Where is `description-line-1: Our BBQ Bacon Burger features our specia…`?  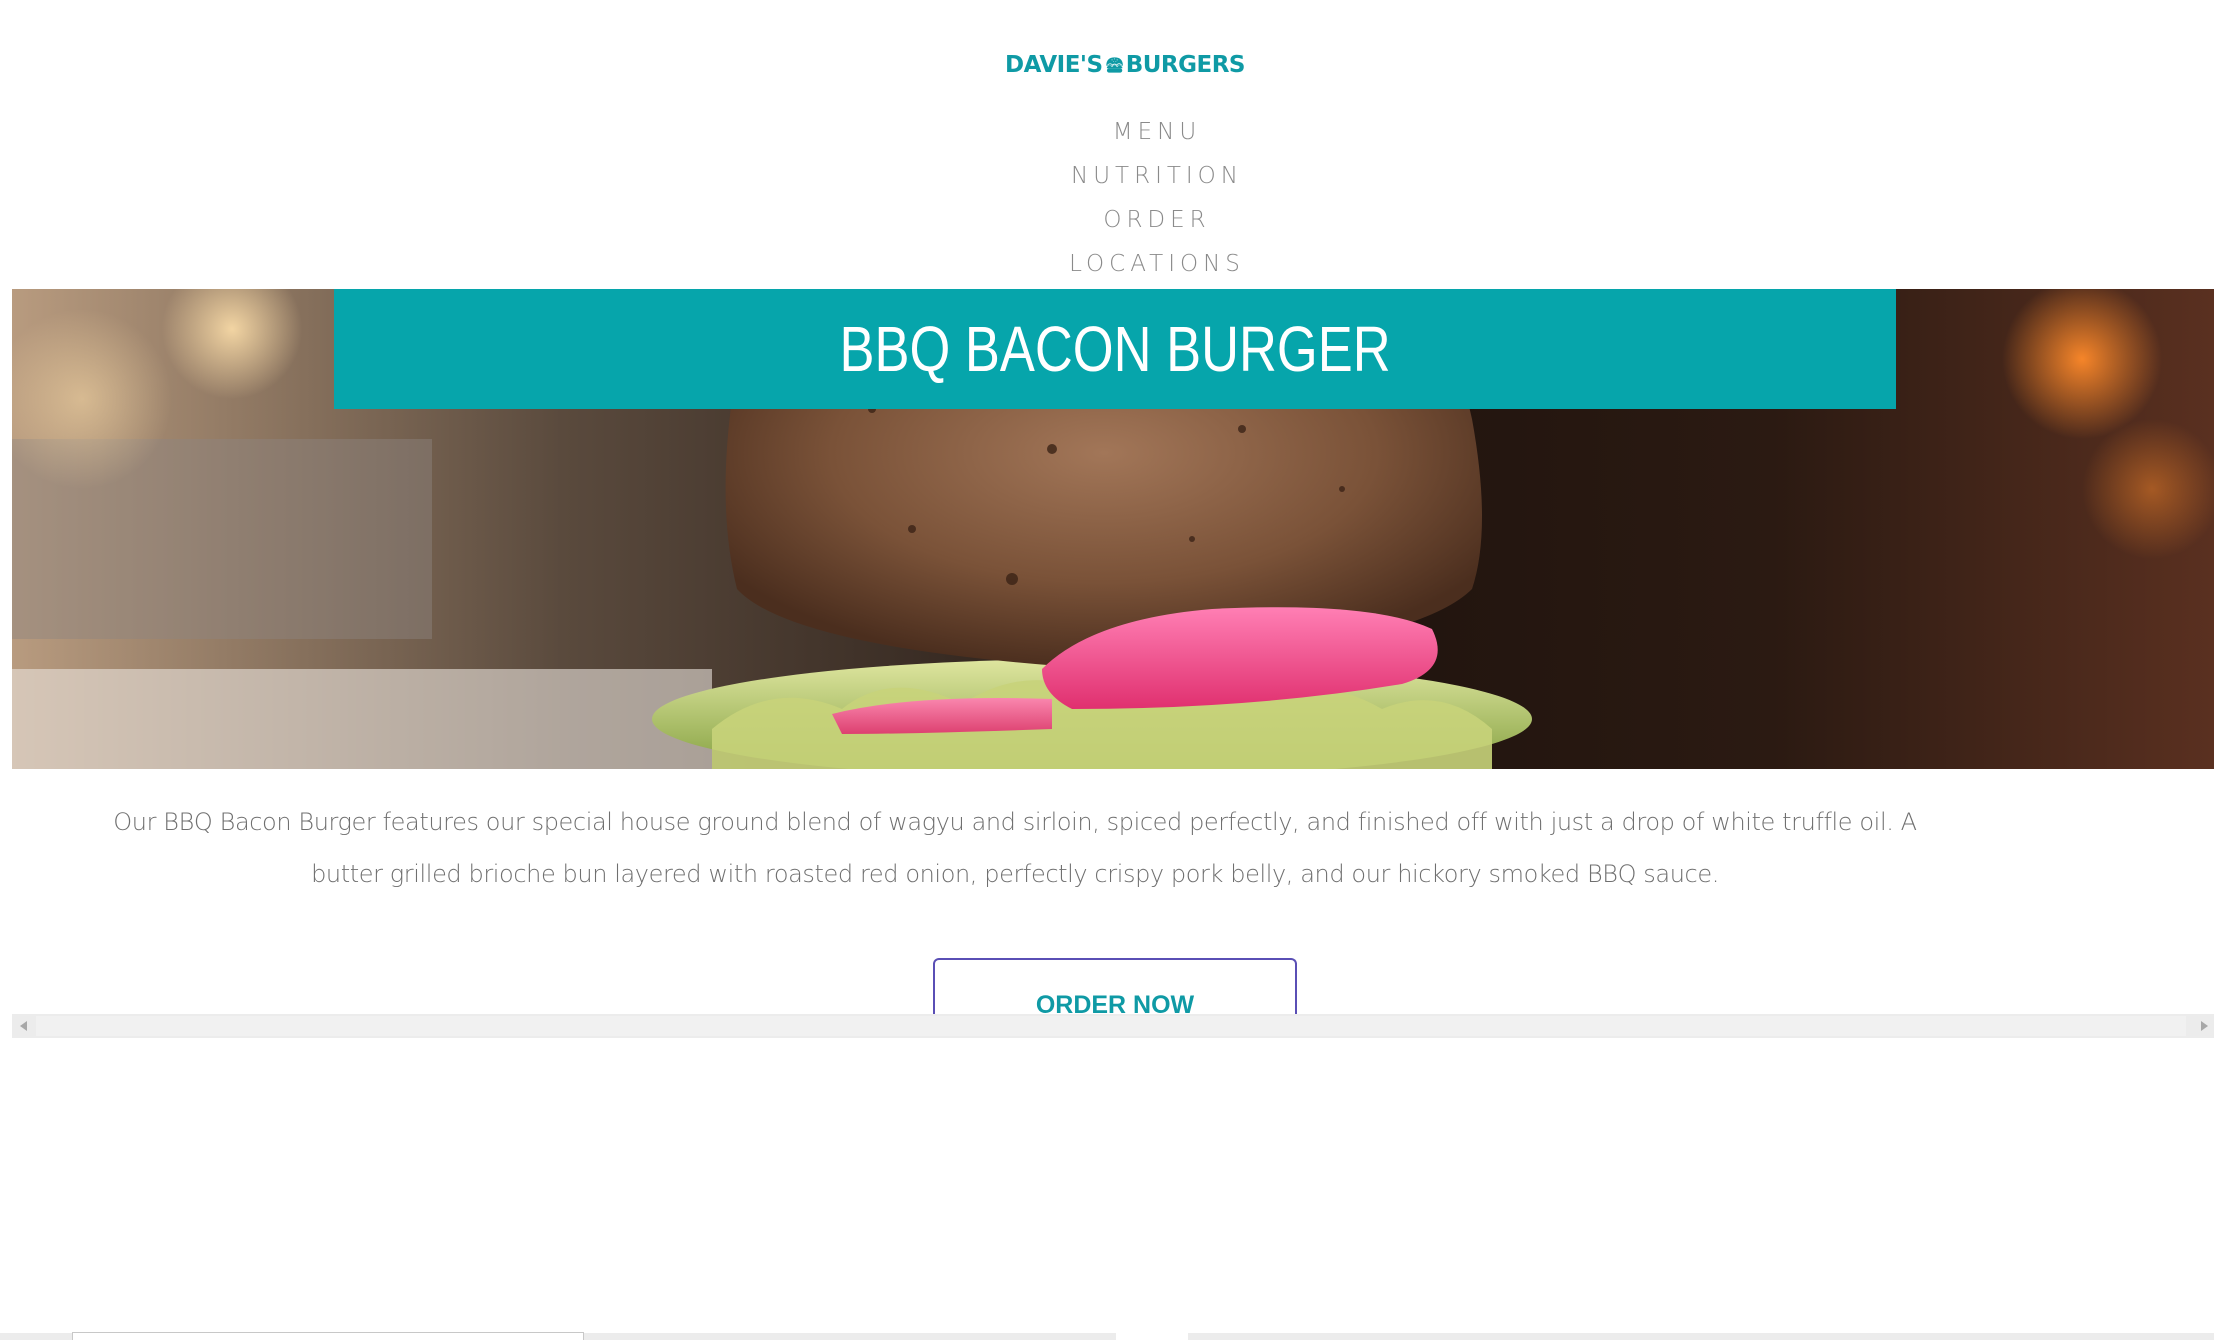
description-line-1: Our BBQ Bacon Burger features our specia… is located at coordinates (1015, 822).